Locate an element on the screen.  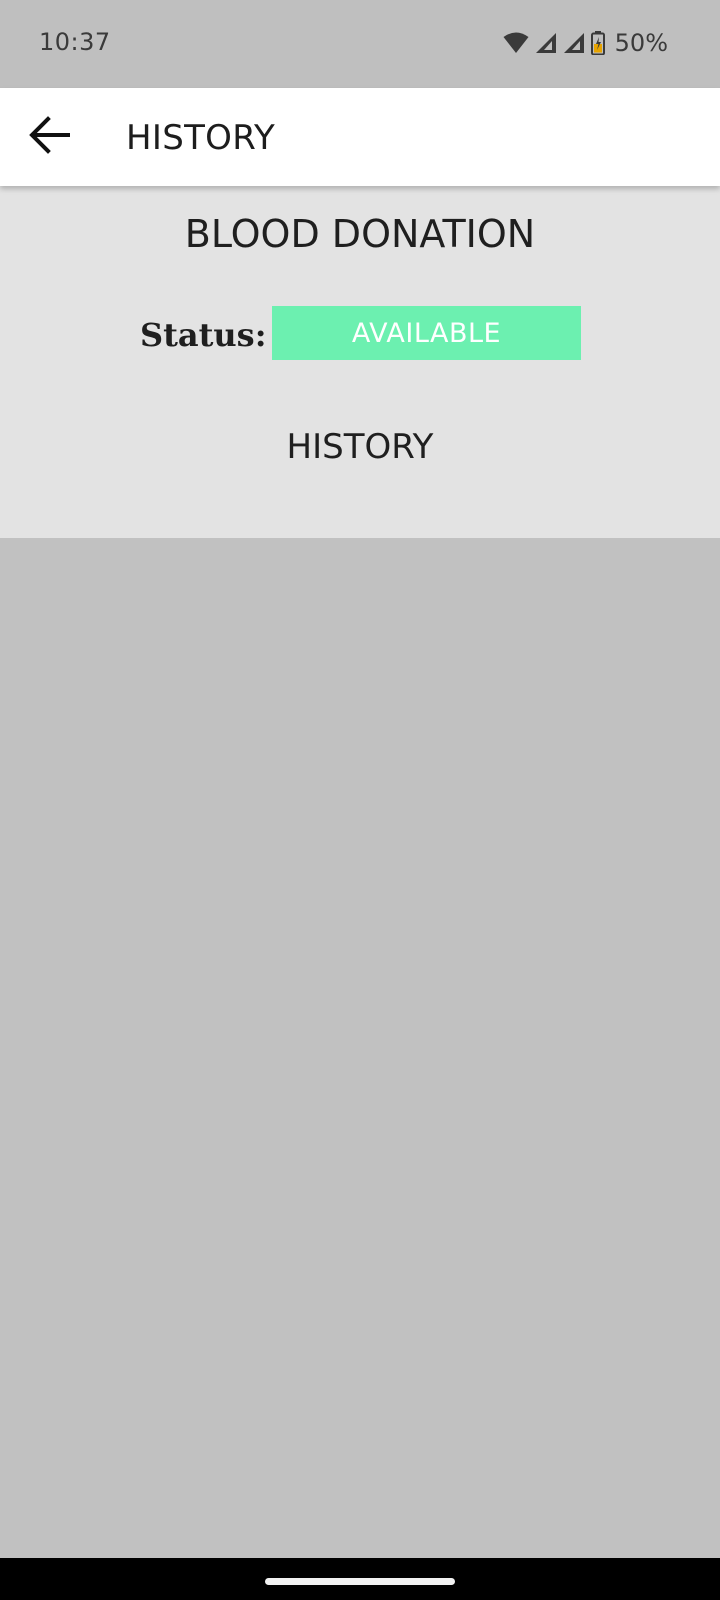
status-icons: 50% is located at coordinates (585, 43).